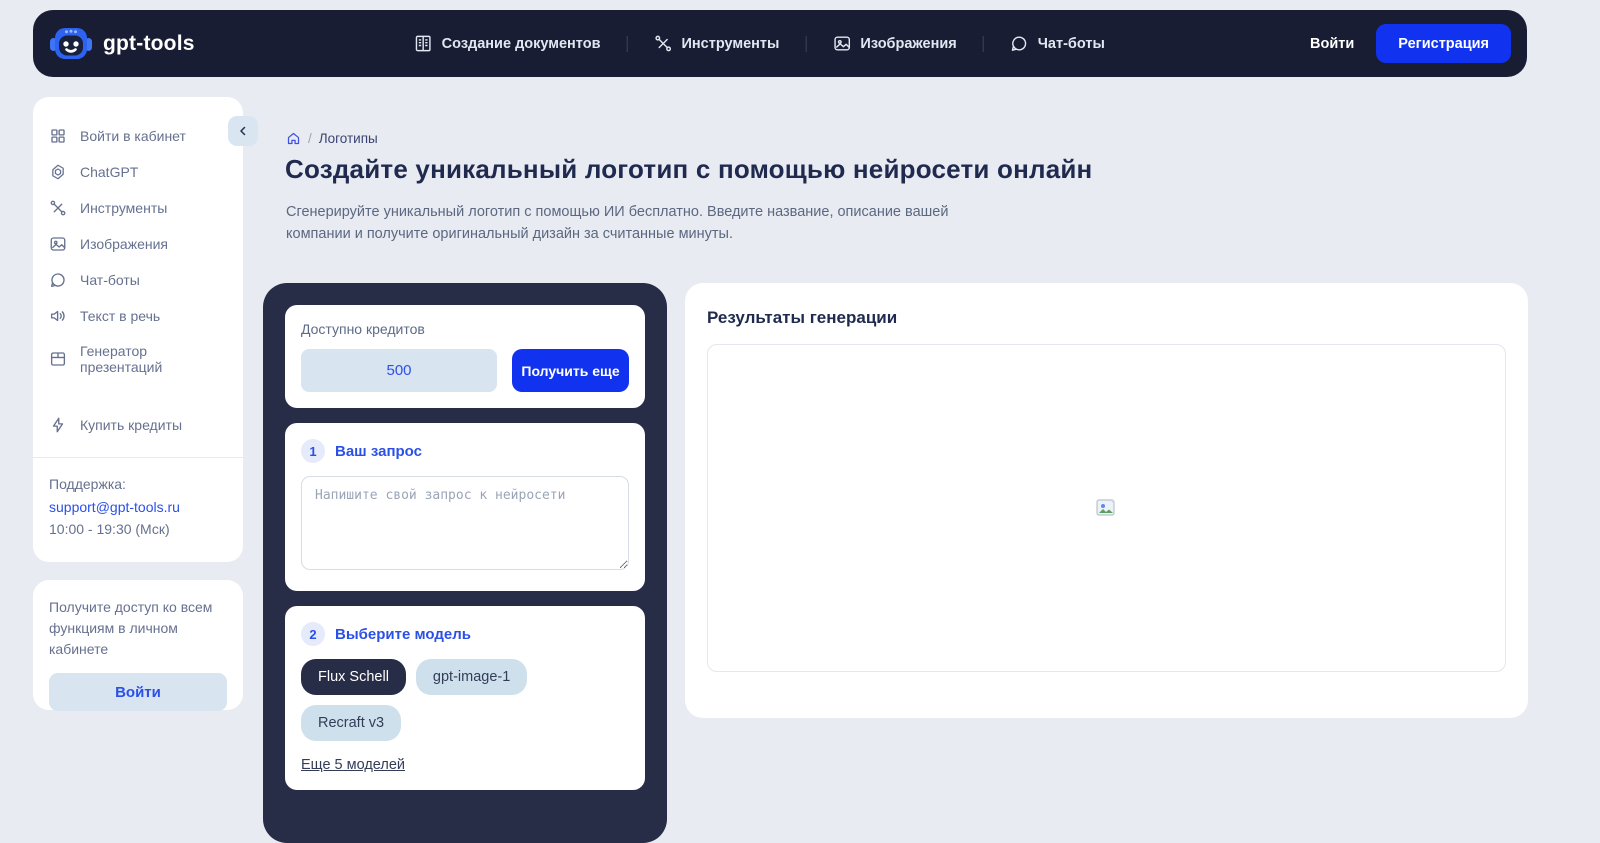 Image resolution: width=1600 pixels, height=843 pixels. I want to click on prompt-card: 1 Ваш запрос, so click(465, 507).